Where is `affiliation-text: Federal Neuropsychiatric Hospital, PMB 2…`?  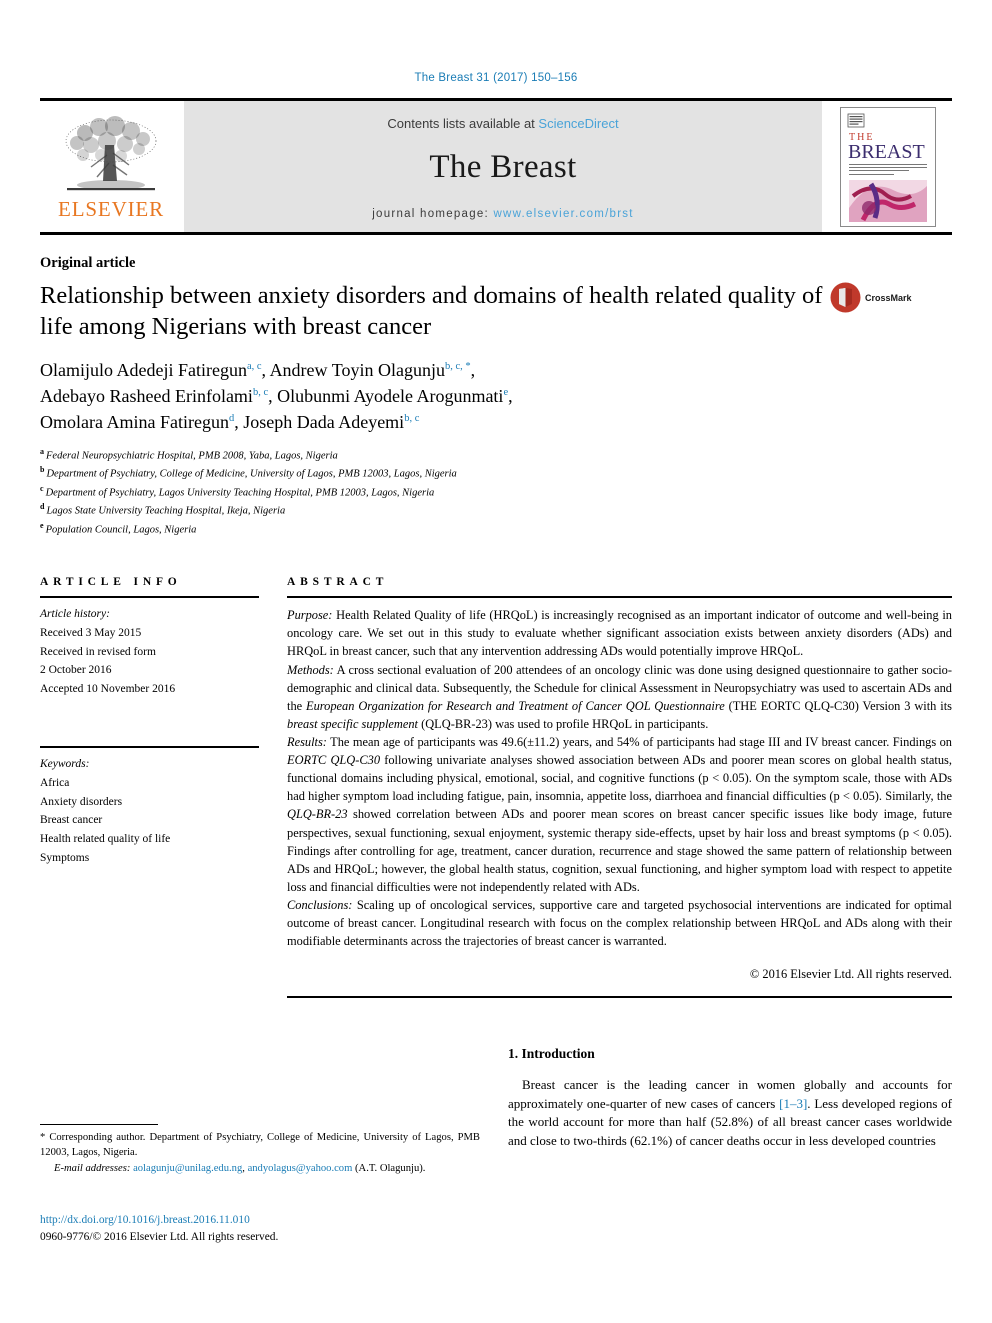
affiliation-text: Federal Neuropsychiatric Hospital, PMB 2… is located at coordinates (192, 456).